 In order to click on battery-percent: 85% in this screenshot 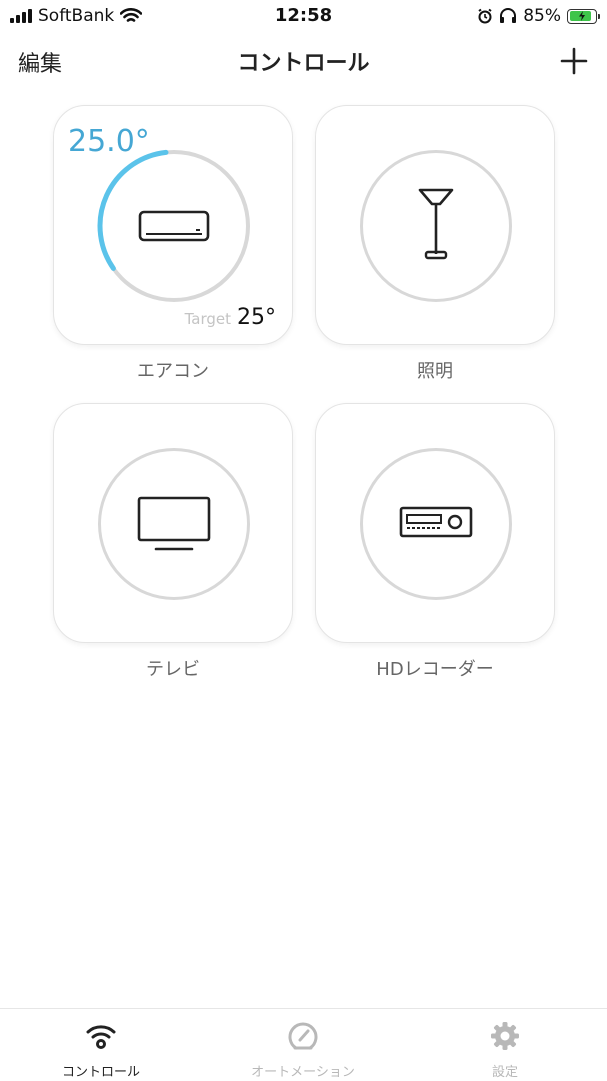, I will do `click(542, 16)`.